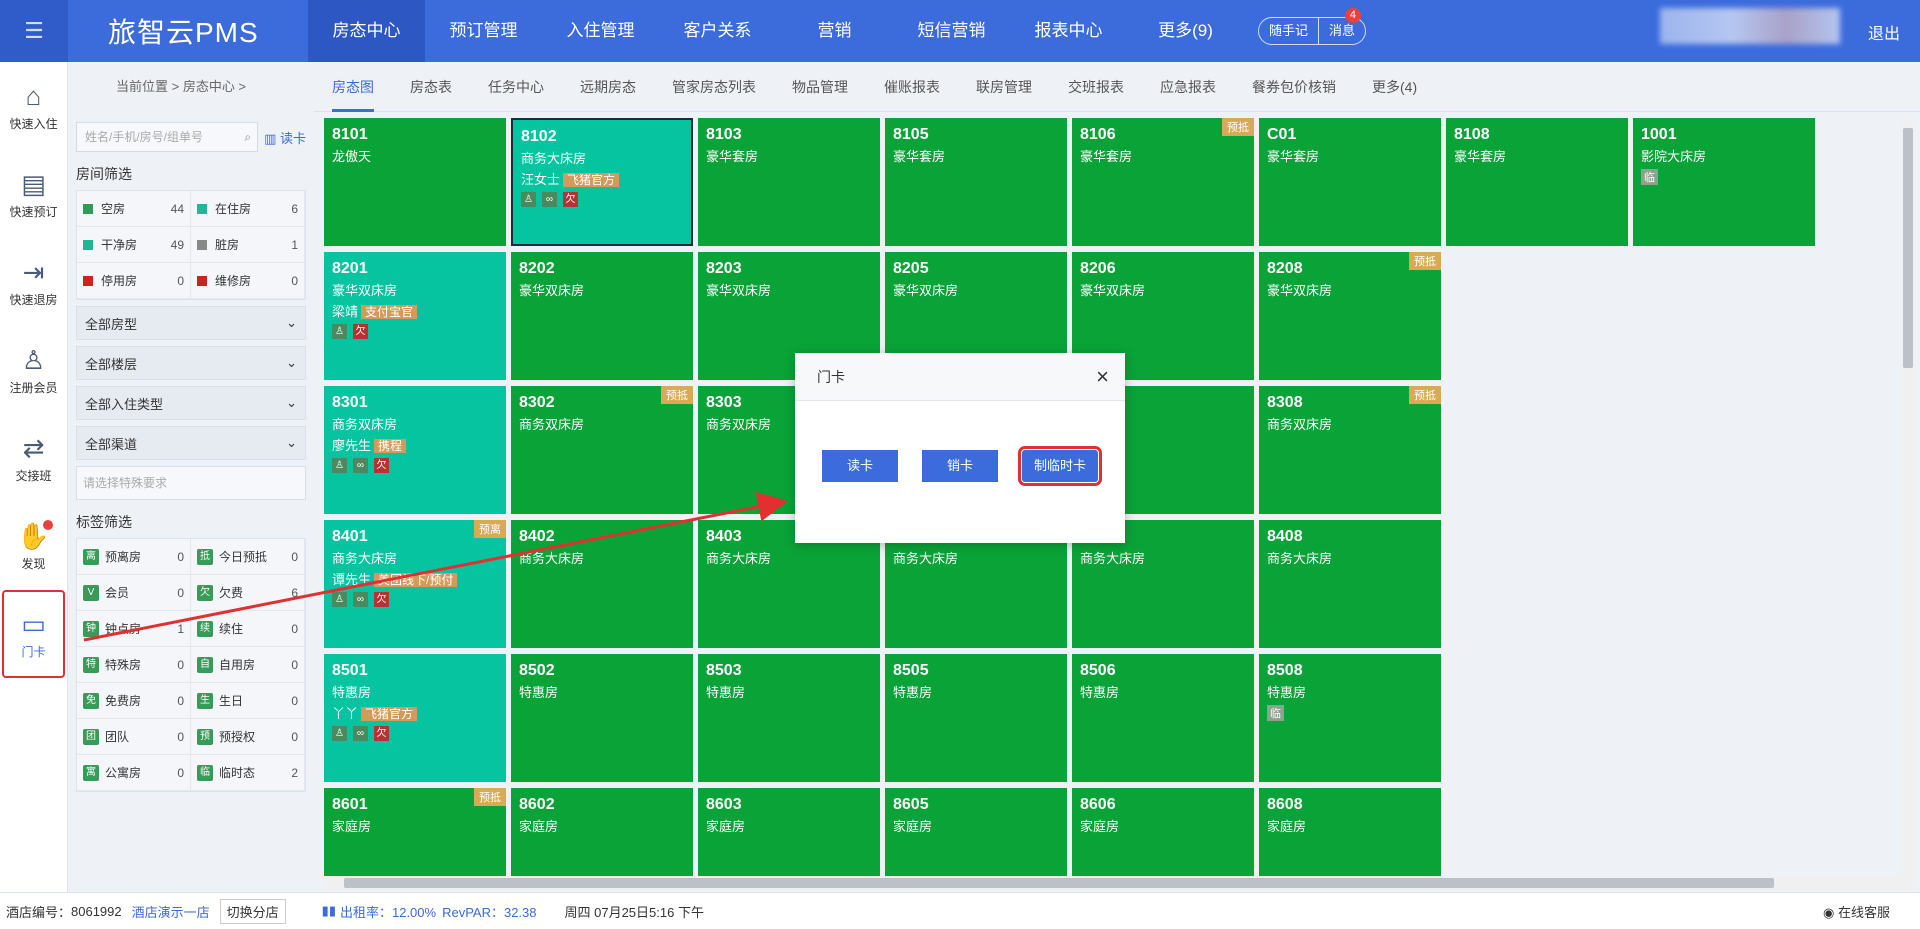  I want to click on room-card: 8302 商务双床房 预抵, so click(602, 450).